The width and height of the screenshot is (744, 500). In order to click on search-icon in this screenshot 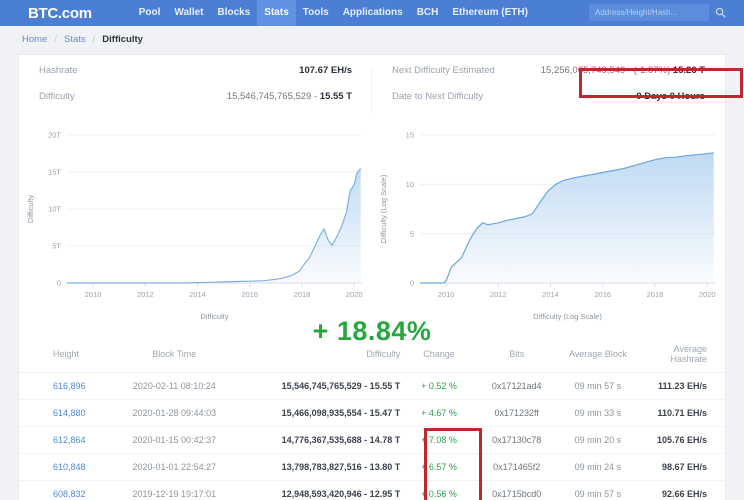, I will do `click(720, 12)`.